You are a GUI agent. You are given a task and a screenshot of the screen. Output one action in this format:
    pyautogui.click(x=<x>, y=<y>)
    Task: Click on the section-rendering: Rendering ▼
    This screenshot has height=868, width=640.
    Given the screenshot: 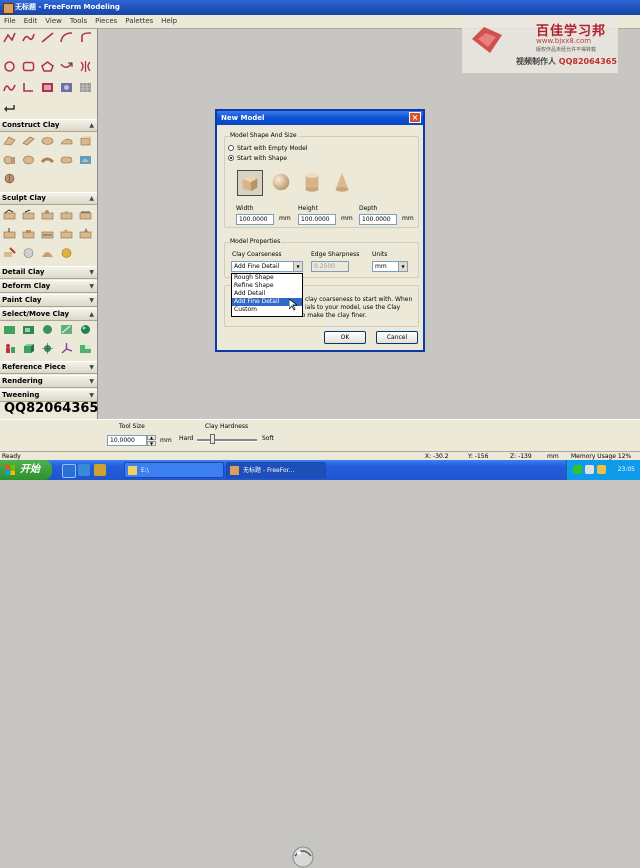 What is the action you would take?
    pyautogui.click(x=48, y=381)
    